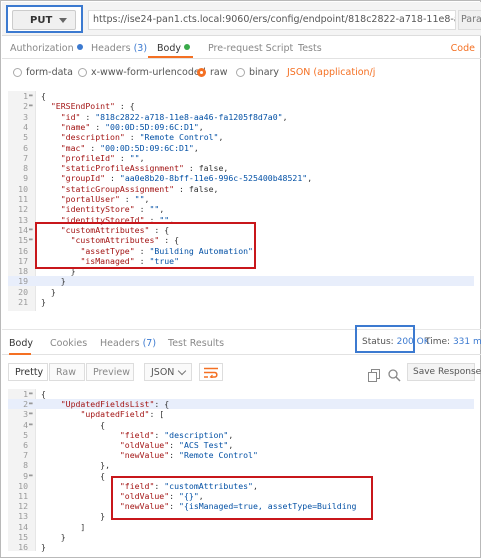  I want to click on tab-headers: Headers (3), so click(119, 48).